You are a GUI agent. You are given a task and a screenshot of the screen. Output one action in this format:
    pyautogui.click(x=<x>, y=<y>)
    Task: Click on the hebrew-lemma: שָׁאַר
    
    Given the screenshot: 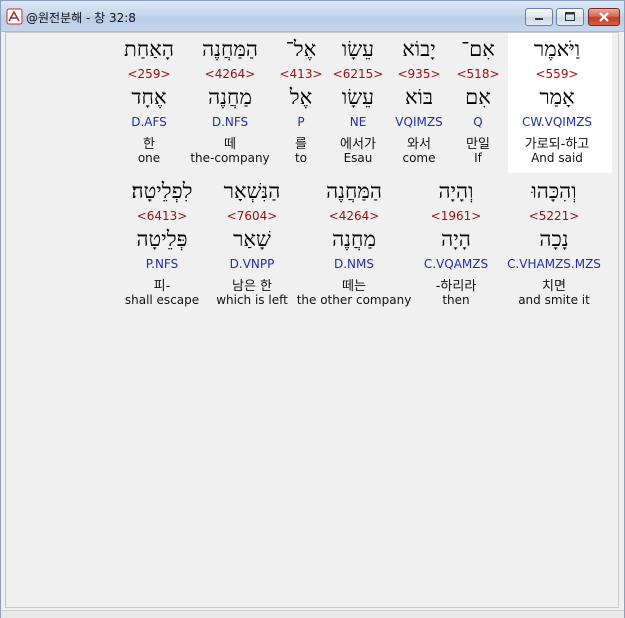 What is the action you would take?
    pyautogui.click(x=252, y=239)
    